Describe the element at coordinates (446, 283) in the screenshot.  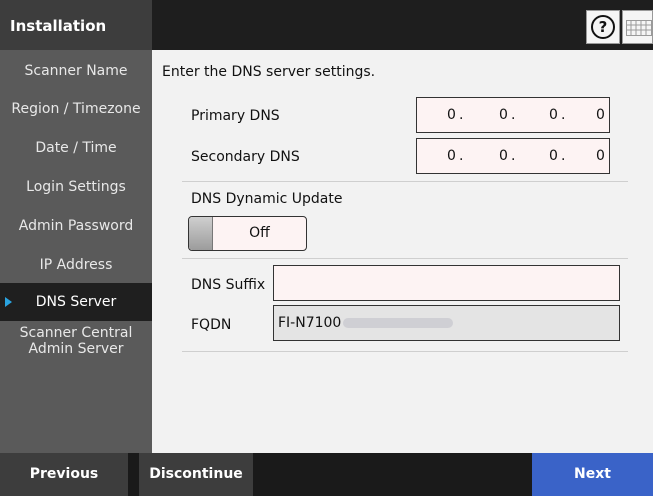
I see `dns-suffix-input` at that location.